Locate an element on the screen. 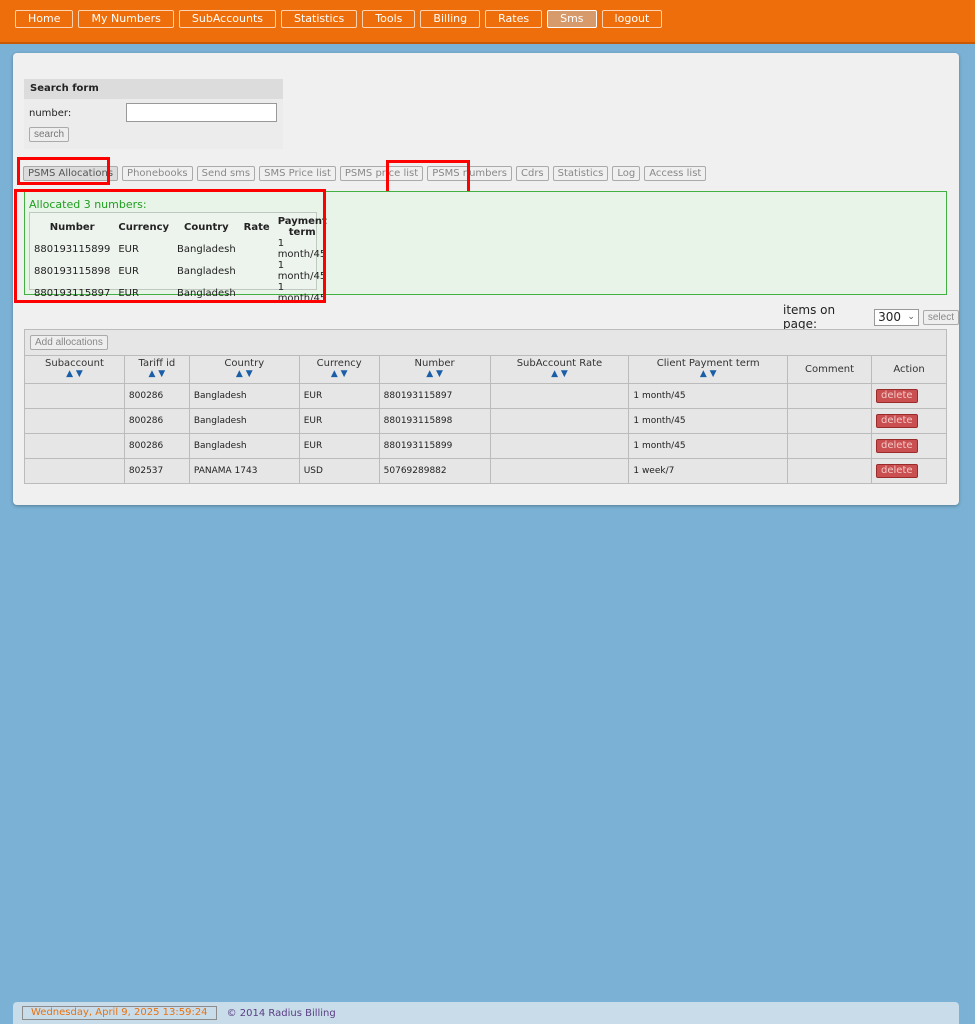 Image resolution: width=975 pixels, height=1024 pixels. tab-sms-price-list: SMS Price list is located at coordinates (297, 173).